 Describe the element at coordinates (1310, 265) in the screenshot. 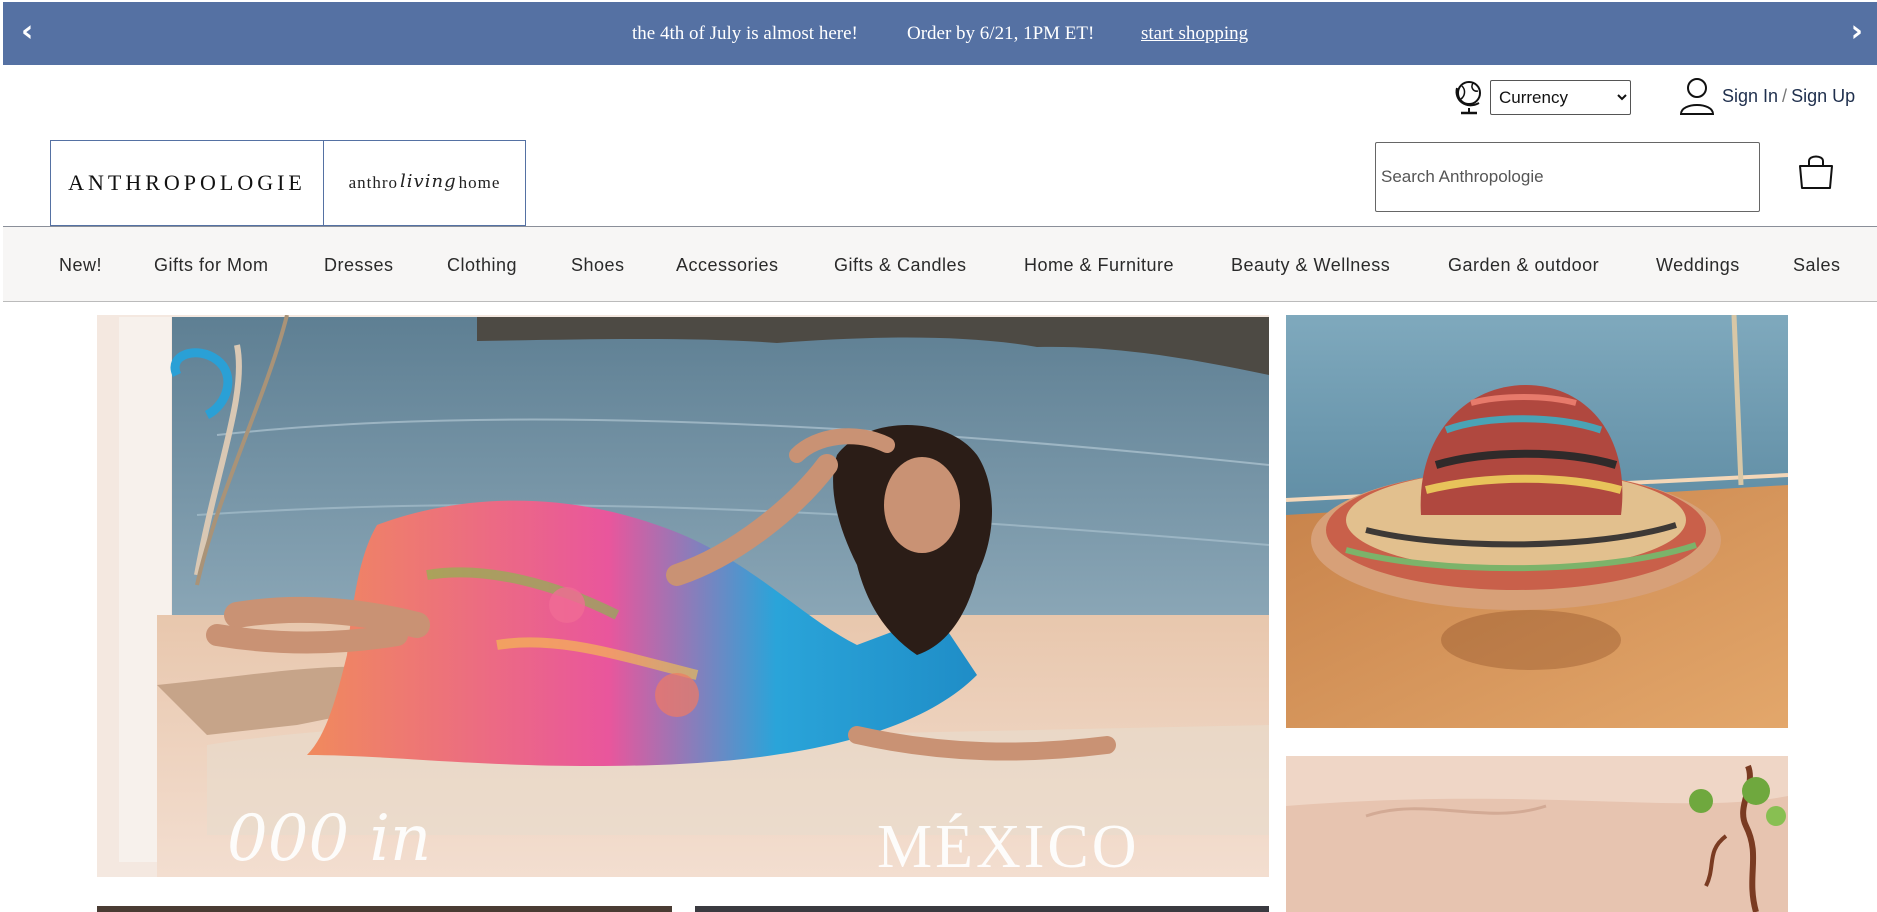

I see `nav-item-beauty-wellness: Beauty & Wellness` at that location.